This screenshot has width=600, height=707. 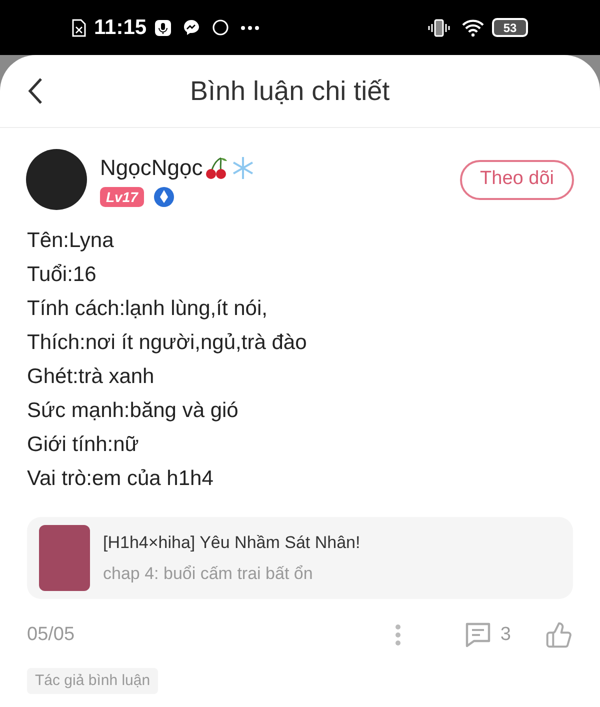 What do you see at coordinates (505, 635) in the screenshot?
I see `reply-count: 3` at bounding box center [505, 635].